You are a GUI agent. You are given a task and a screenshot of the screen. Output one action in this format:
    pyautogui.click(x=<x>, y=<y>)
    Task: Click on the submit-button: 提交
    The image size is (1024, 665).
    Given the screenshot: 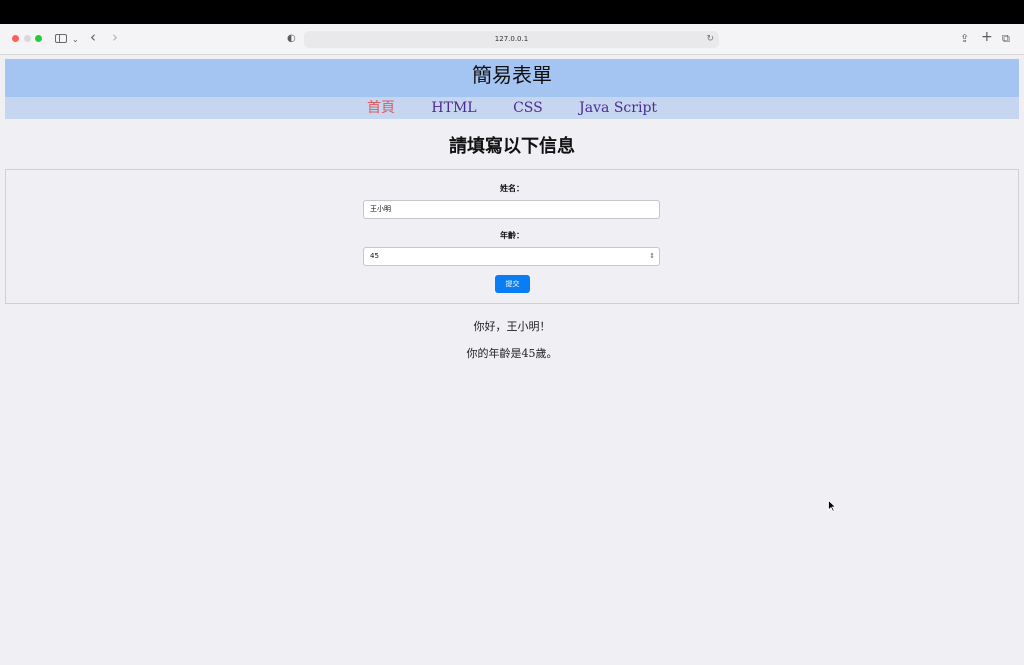 What is the action you would take?
    pyautogui.click(x=512, y=284)
    